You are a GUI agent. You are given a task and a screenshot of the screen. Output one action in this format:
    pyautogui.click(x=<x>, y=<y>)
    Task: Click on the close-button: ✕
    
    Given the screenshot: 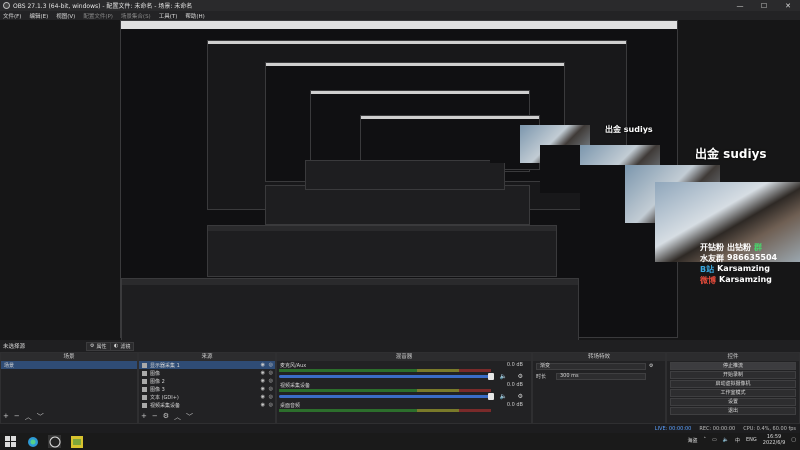 What is the action you would take?
    pyautogui.click(x=788, y=5)
    